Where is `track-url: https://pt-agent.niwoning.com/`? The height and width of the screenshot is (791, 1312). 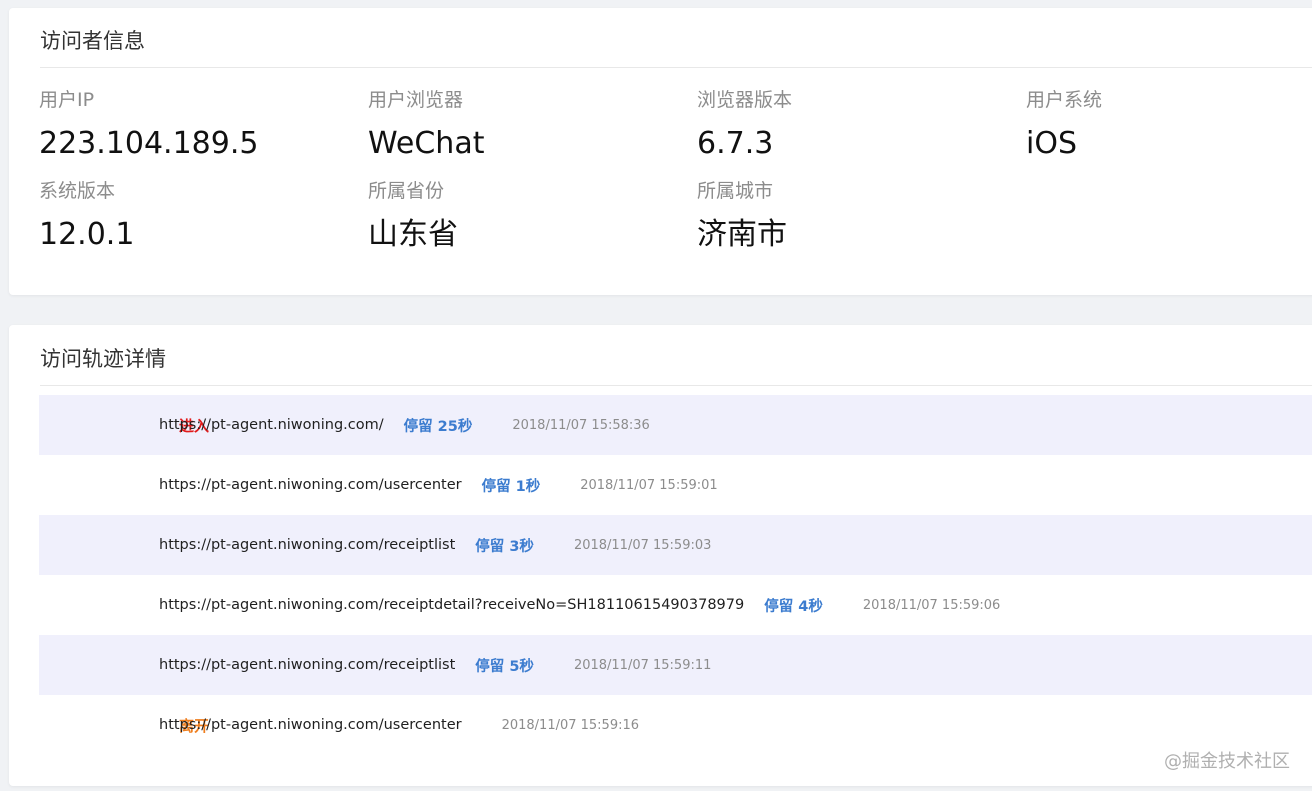
track-url: https://pt-agent.niwoning.com/ is located at coordinates (271, 425).